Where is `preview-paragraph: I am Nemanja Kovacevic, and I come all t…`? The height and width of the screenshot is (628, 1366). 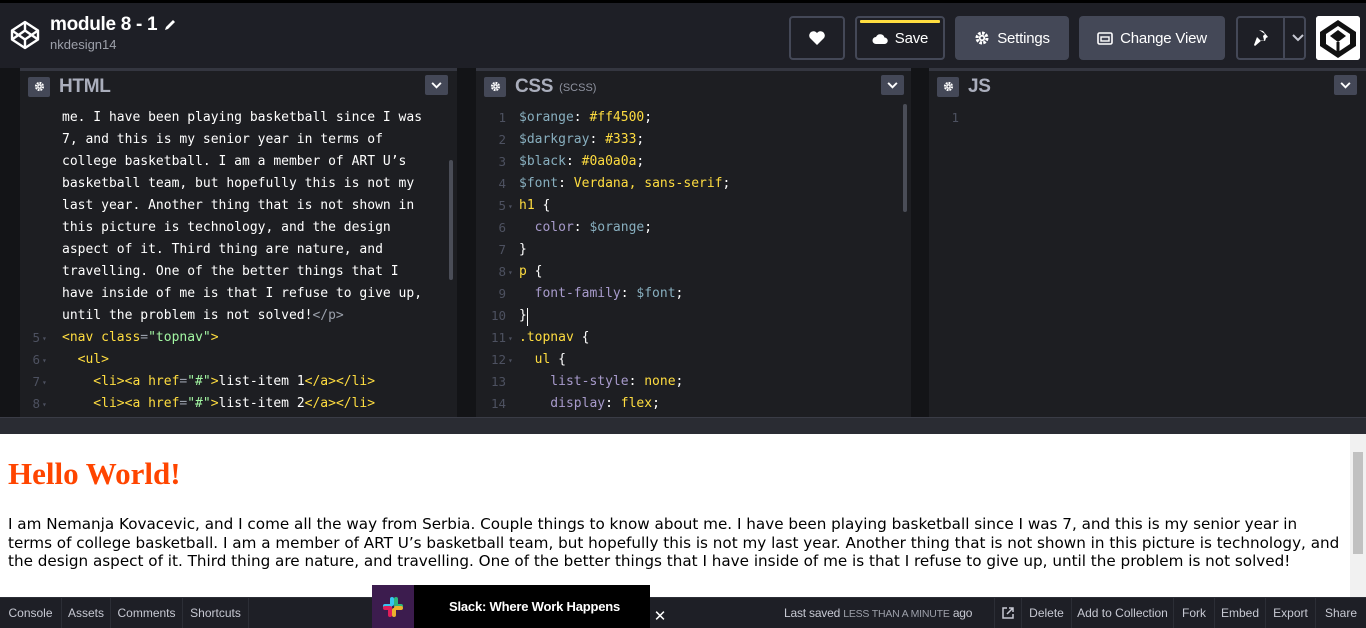 preview-paragraph: I am Nemanja Kovacevic, and I come all t… is located at coordinates (674, 543).